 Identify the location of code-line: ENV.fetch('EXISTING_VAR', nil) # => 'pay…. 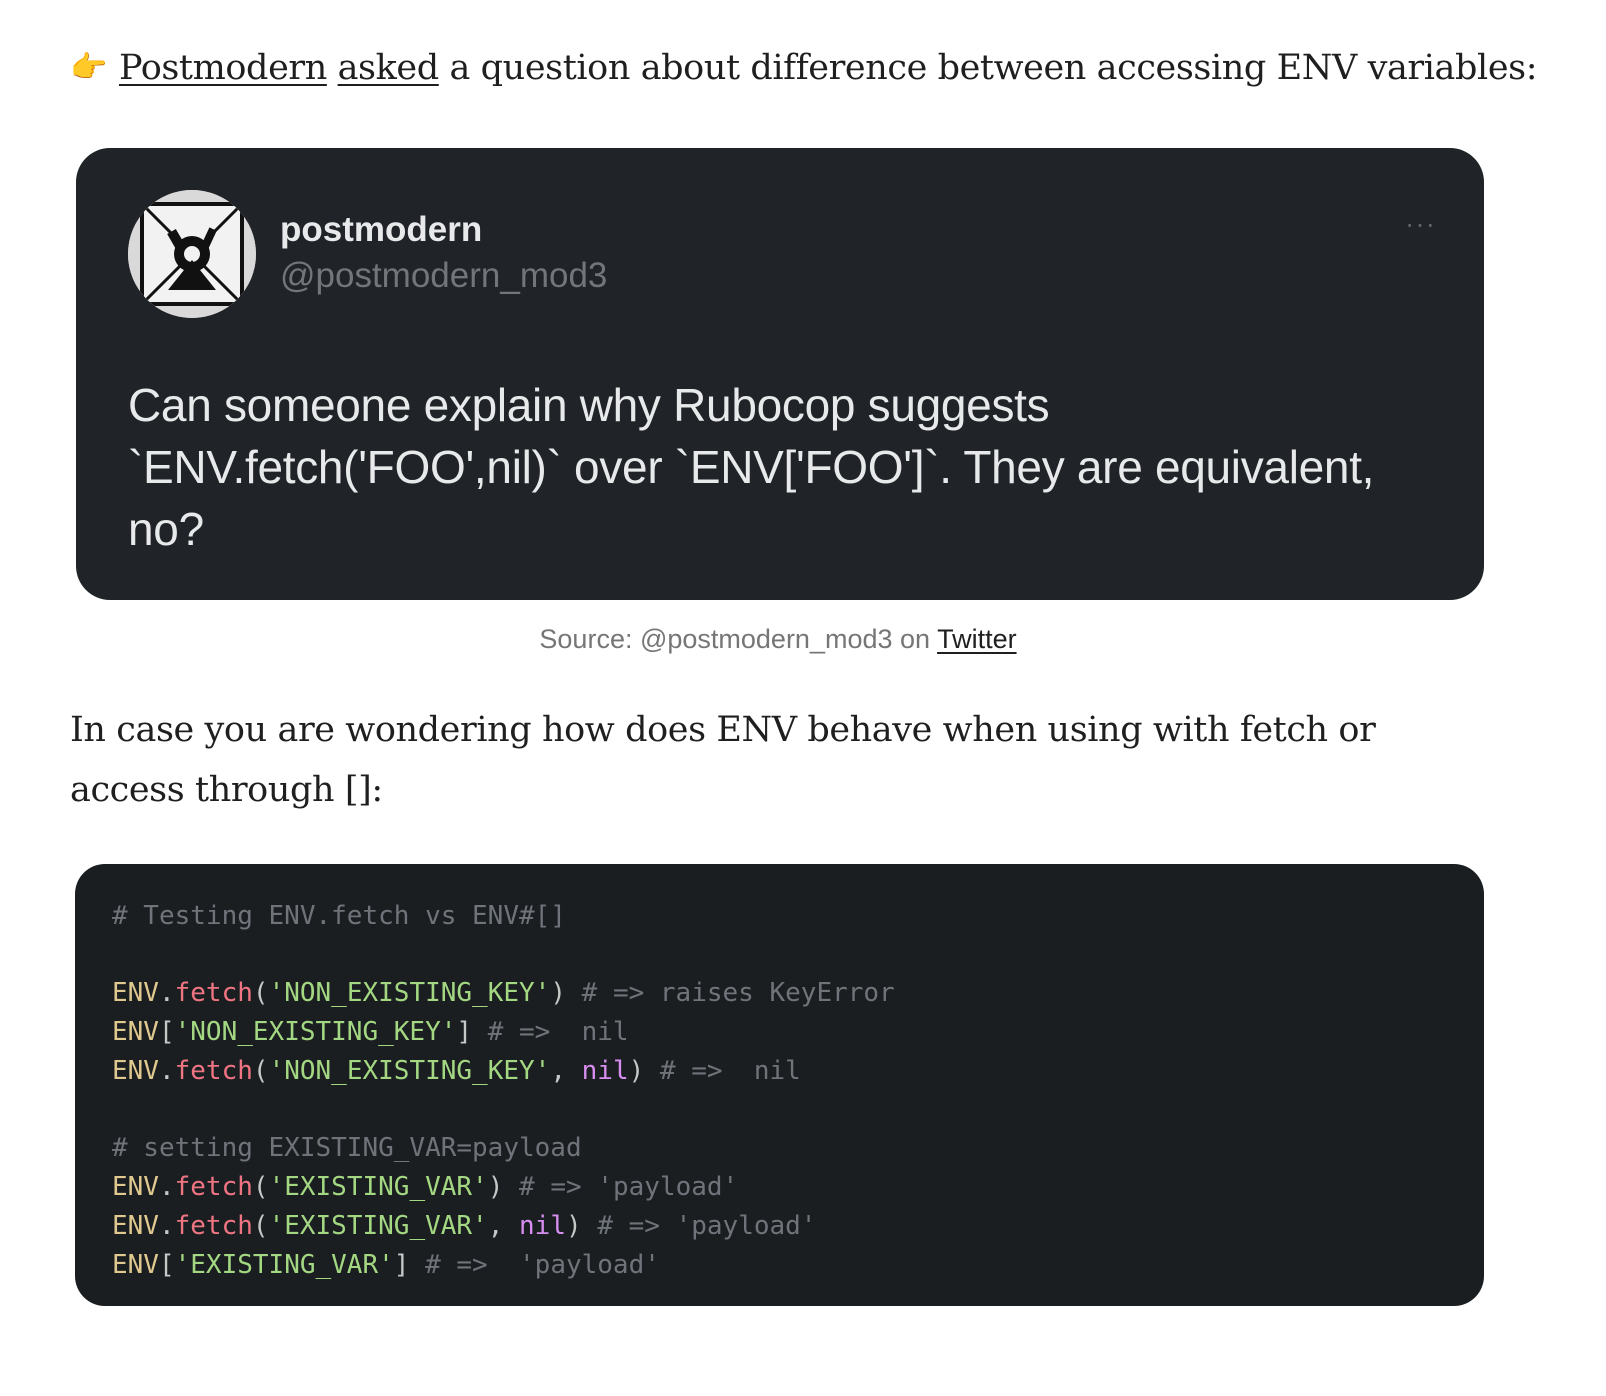
(464, 1226).